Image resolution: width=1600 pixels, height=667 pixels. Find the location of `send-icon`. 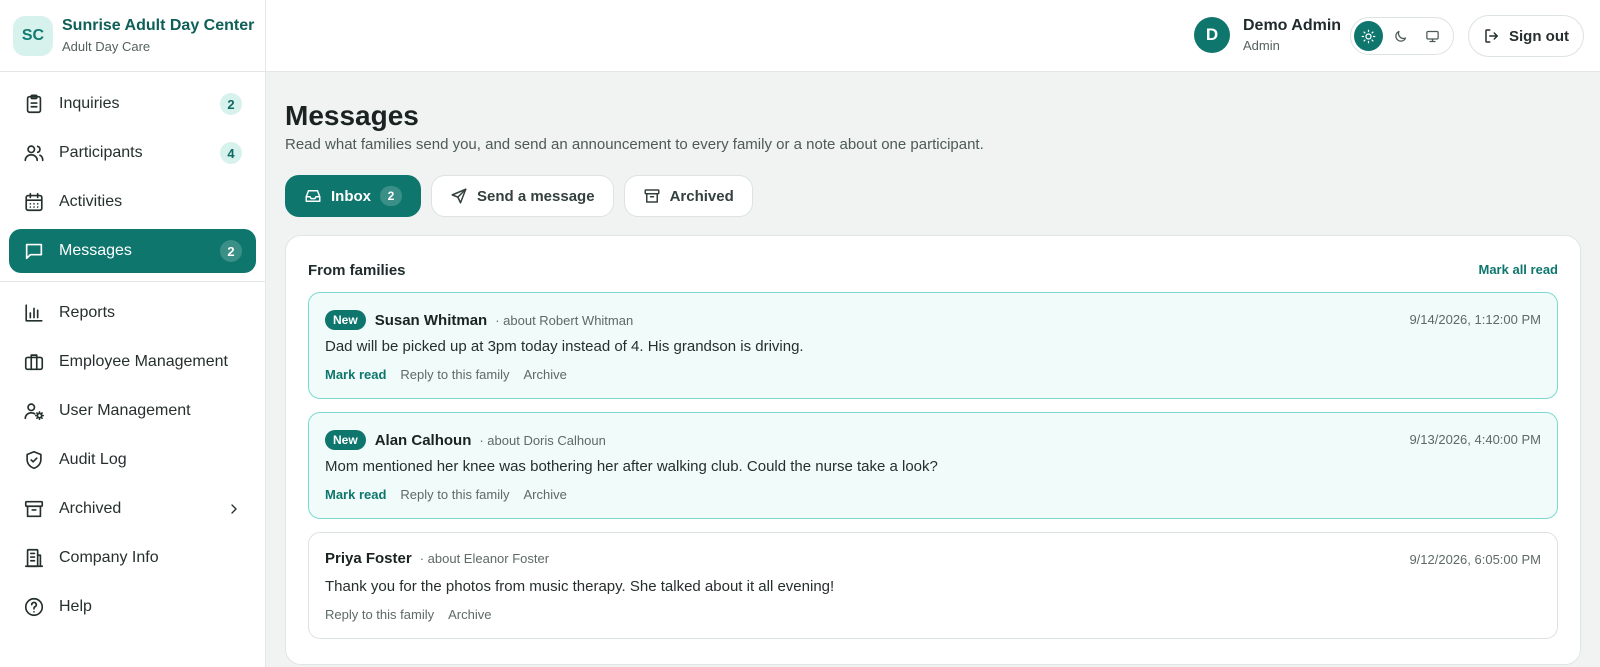

send-icon is located at coordinates (463, 196).